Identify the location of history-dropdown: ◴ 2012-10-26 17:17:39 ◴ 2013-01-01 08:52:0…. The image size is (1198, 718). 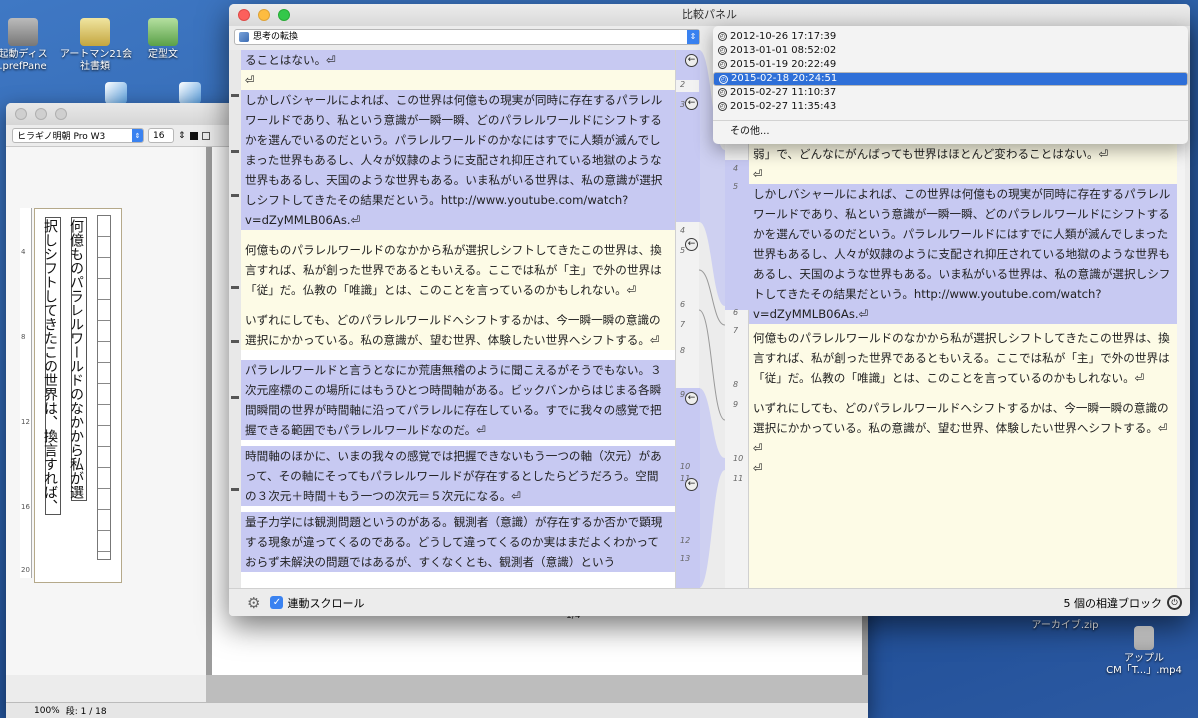
(950, 85).